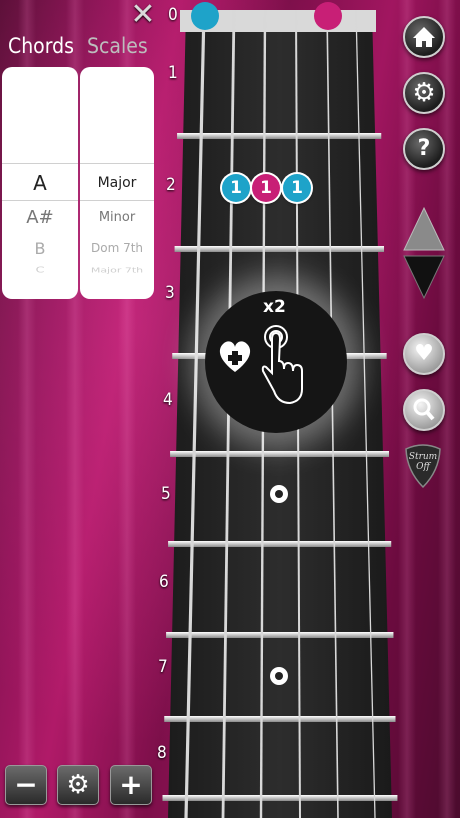 The width and height of the screenshot is (460, 818). I want to click on close-icon: ✕, so click(143, 15).